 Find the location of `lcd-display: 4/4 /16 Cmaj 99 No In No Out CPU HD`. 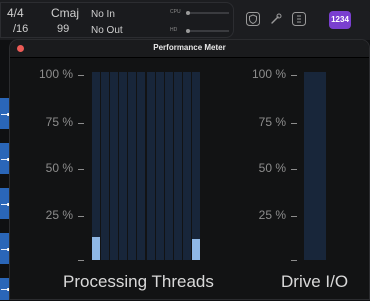

lcd-display: 4/4 /16 Cmaj 99 No In No Out CPU HD is located at coordinates (117, 20).